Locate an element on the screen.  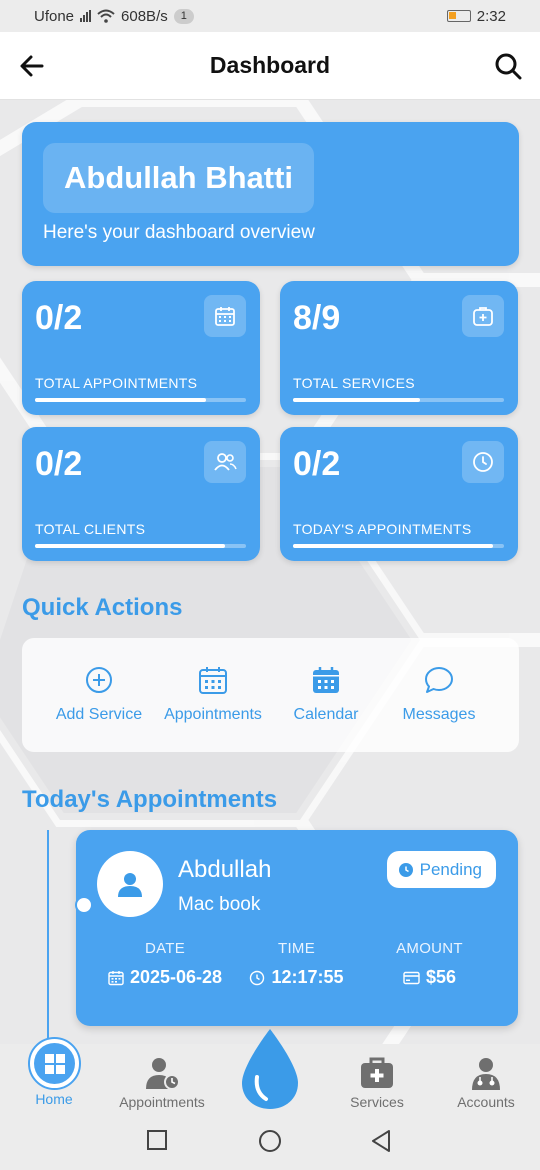
nav-item-services: Services is located at coordinates (377, 1083).